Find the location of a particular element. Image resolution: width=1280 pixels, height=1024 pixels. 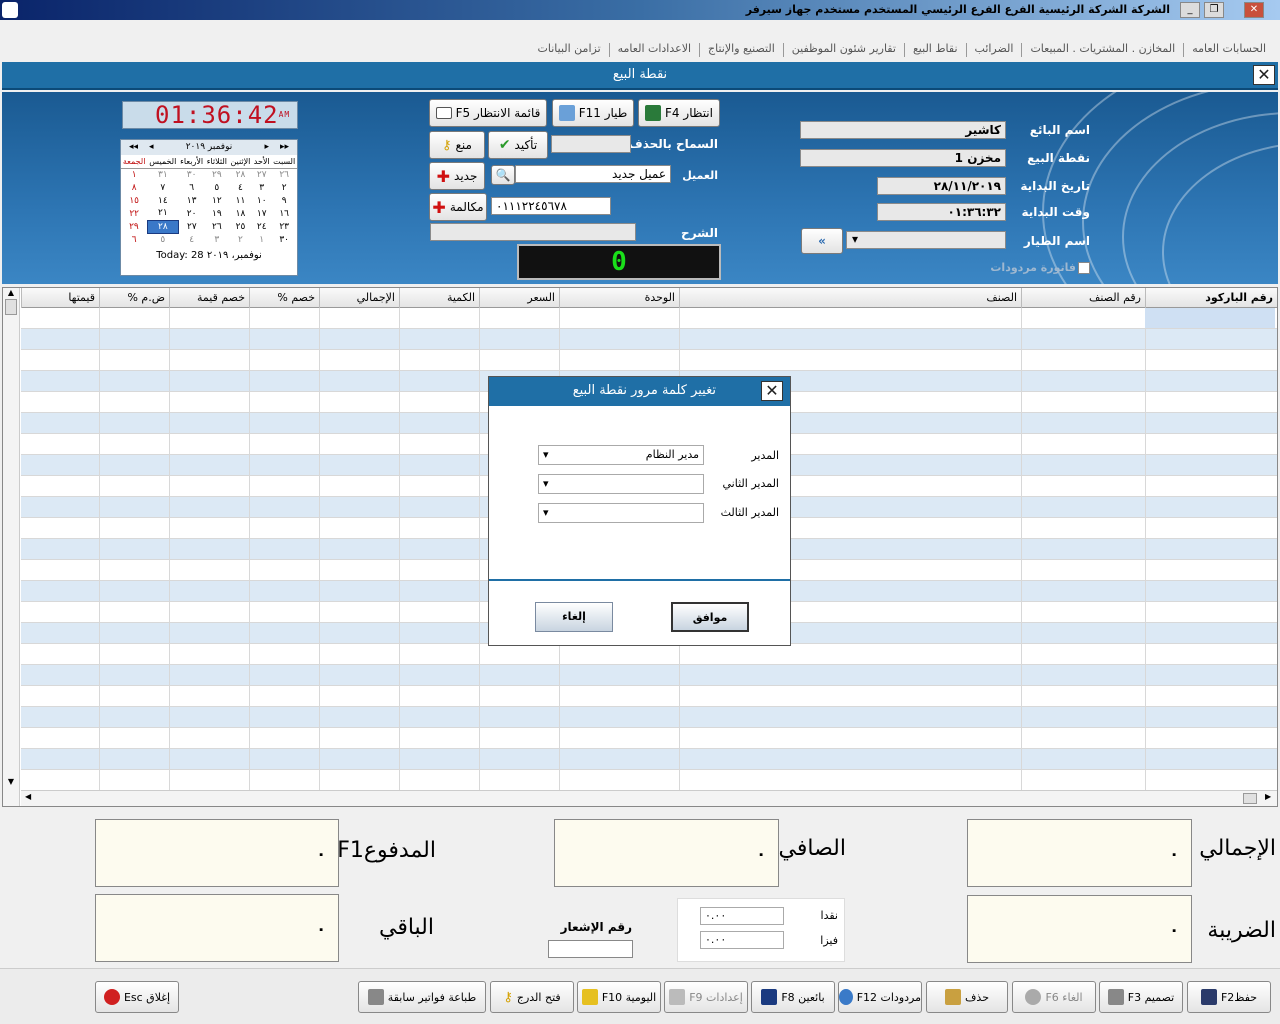

menu-stores: المخازن . المشتريات . المبيعات is located at coordinates (1102, 47).